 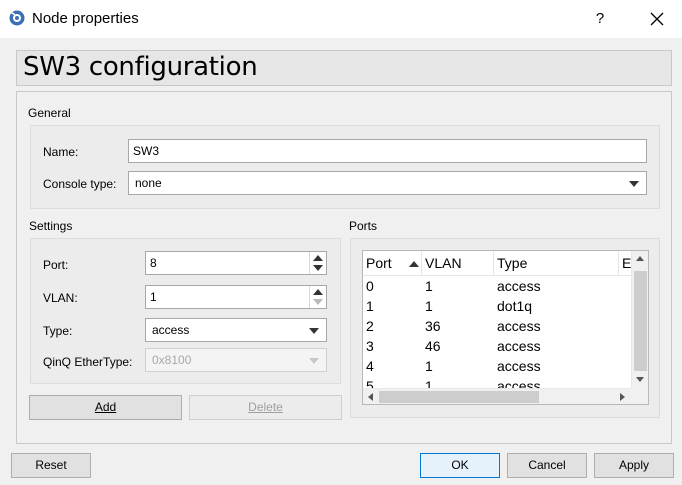 What do you see at coordinates (497, 382) in the screenshot?
I see `table-row: 5 1 access` at bounding box center [497, 382].